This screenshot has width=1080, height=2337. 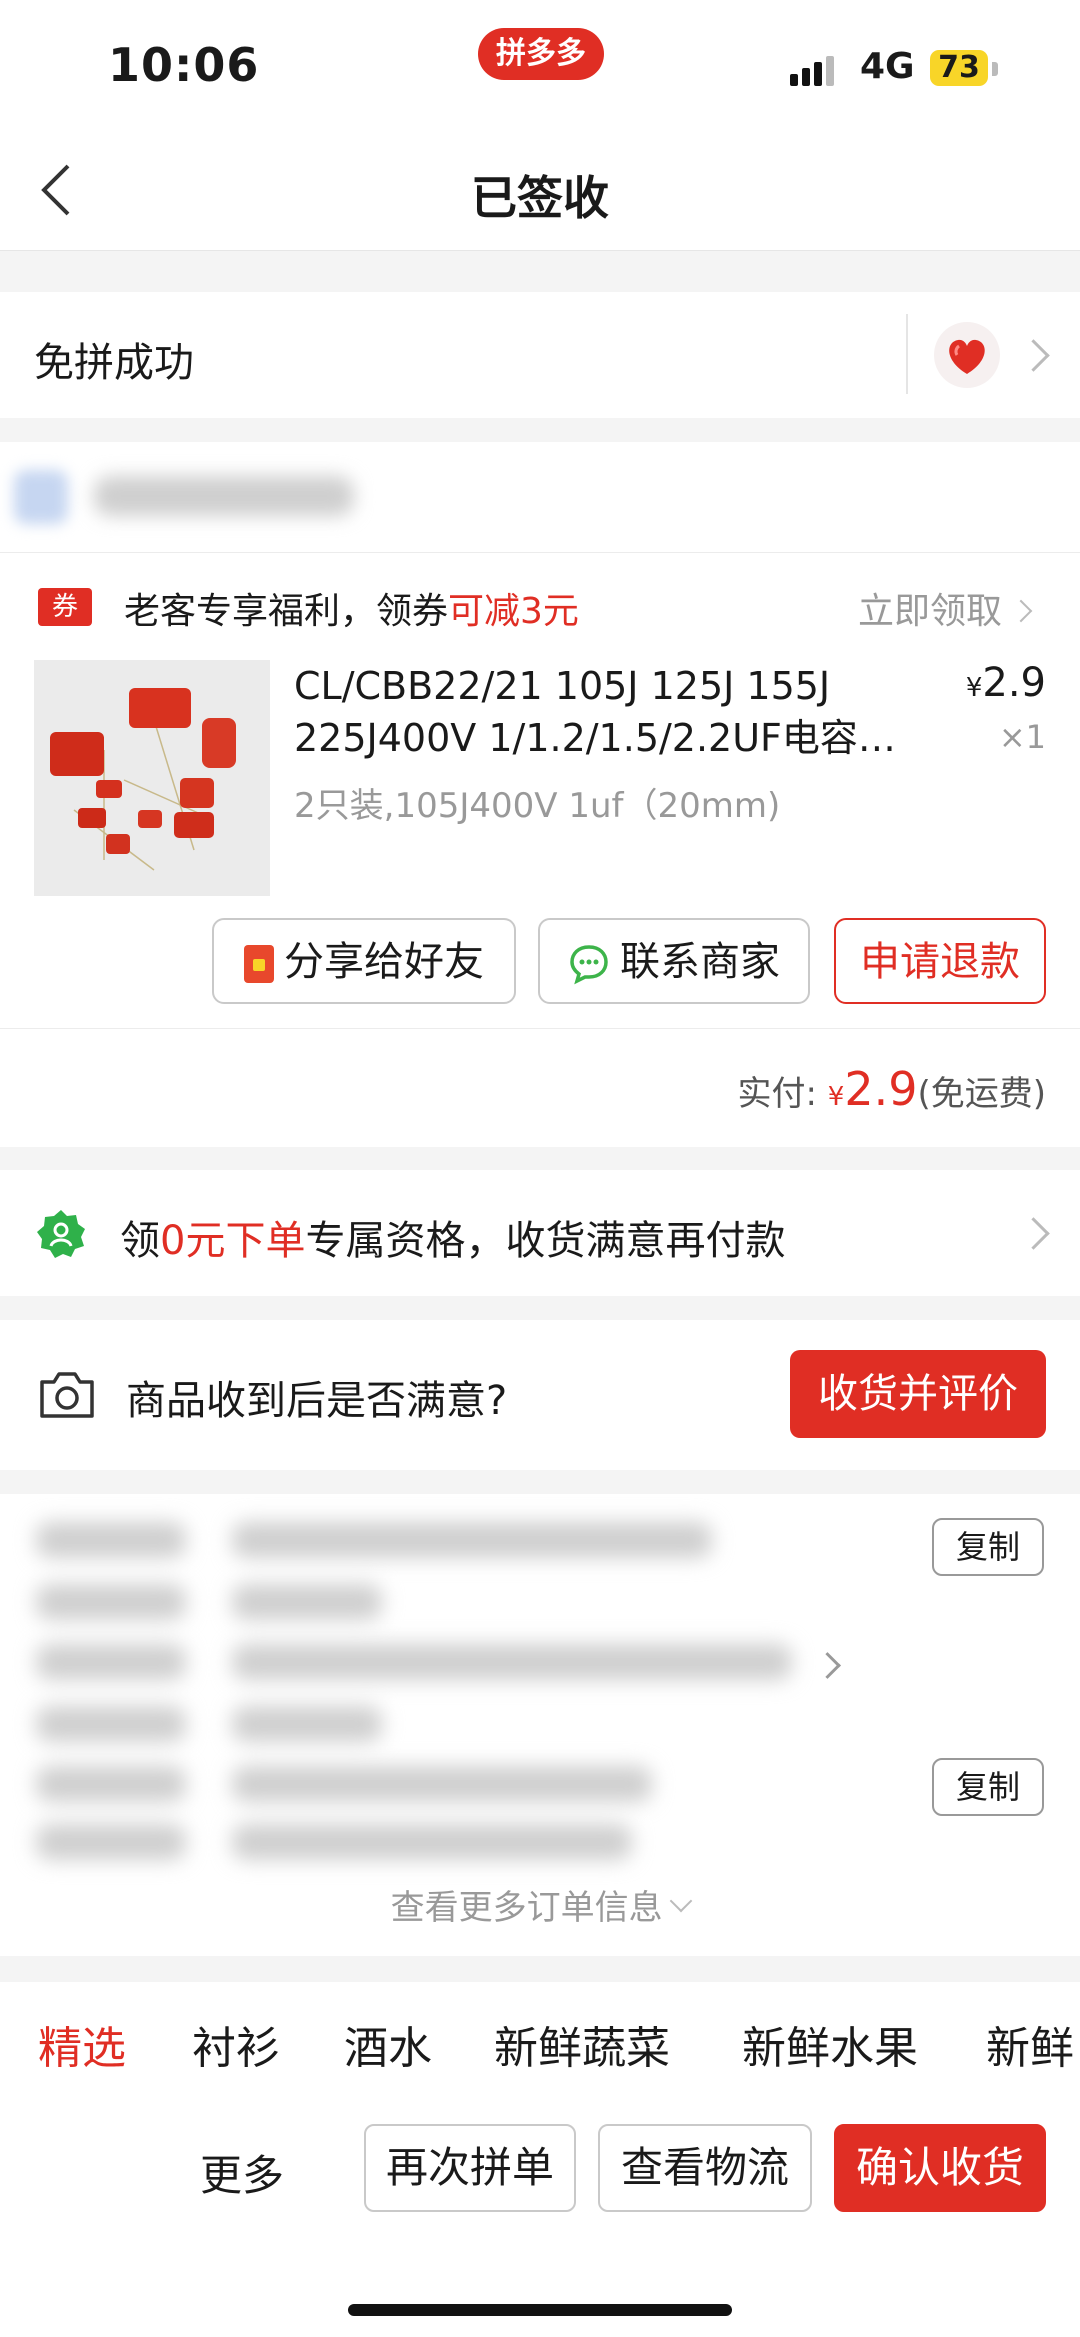 I want to click on product-image, so click(x=152, y=778).